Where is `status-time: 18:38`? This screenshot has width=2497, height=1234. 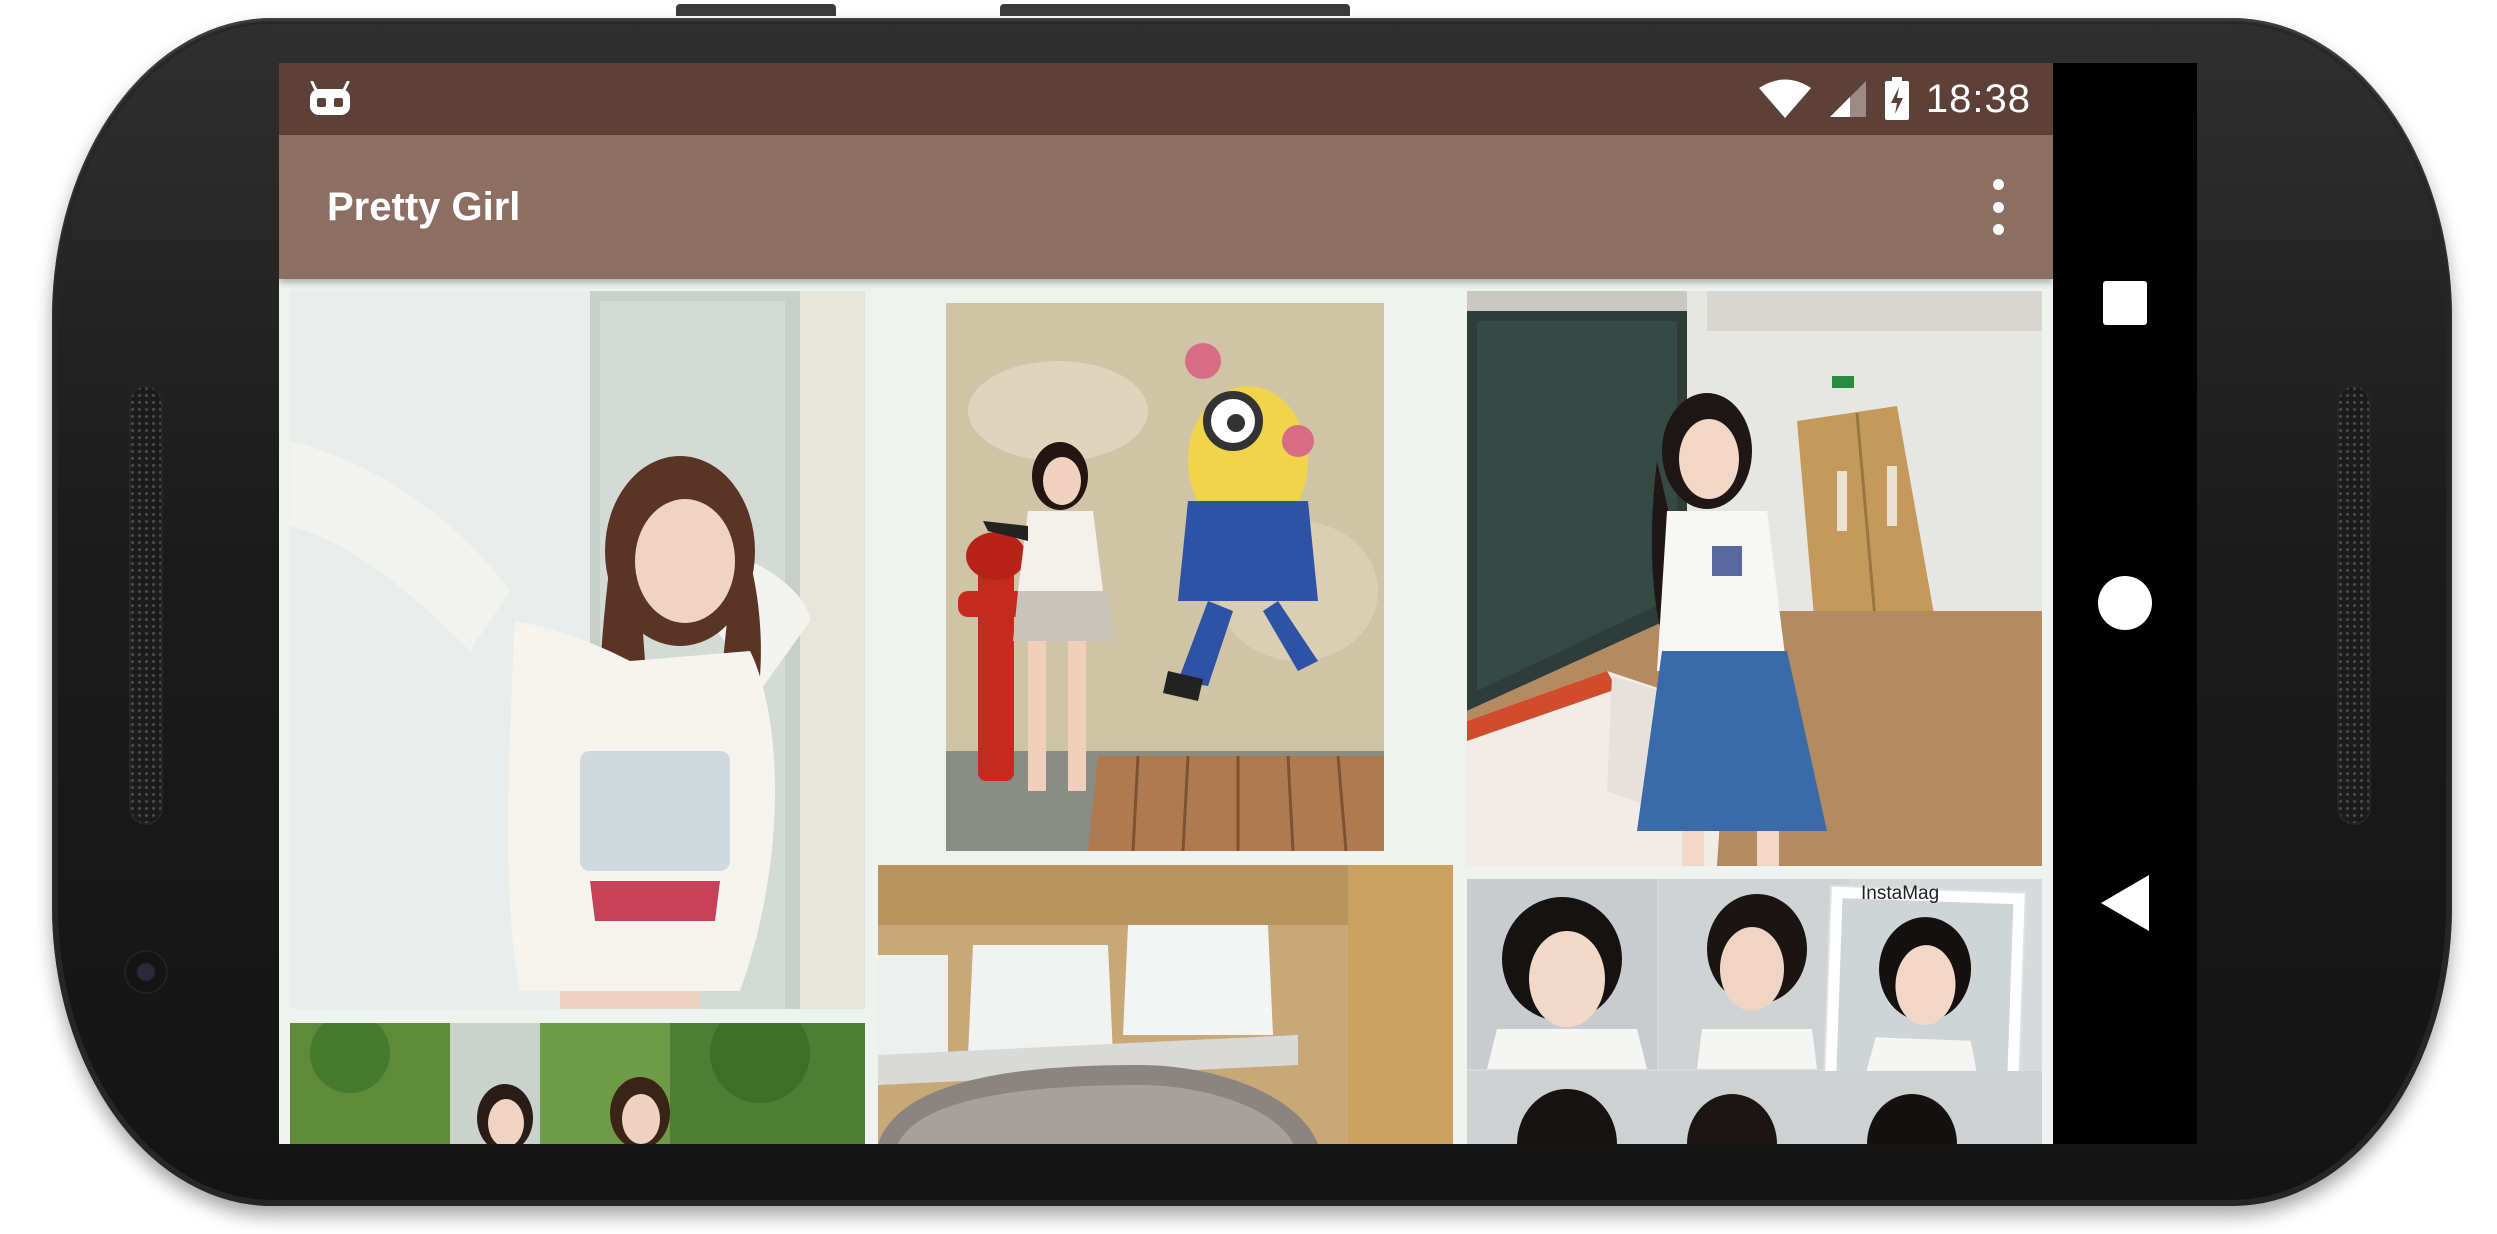
status-time: 18:38 is located at coordinates (1978, 98).